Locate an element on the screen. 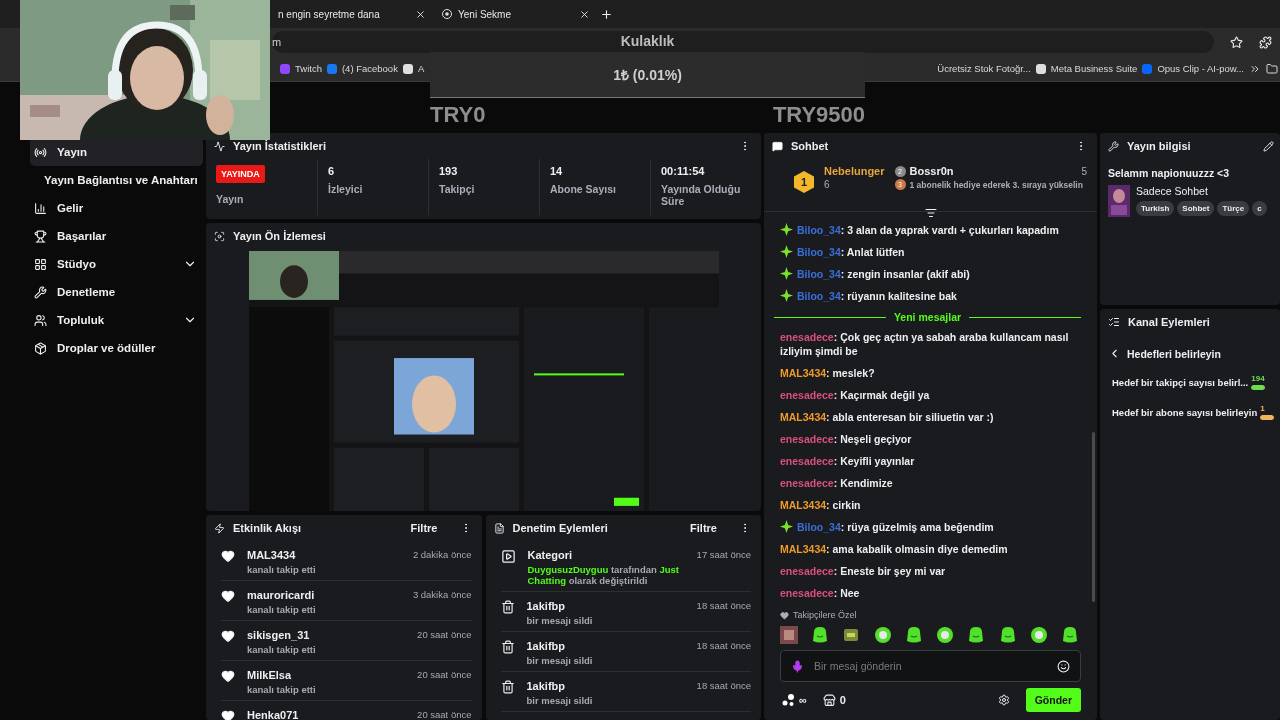  goal-progress is located at coordinates (1258, 387).